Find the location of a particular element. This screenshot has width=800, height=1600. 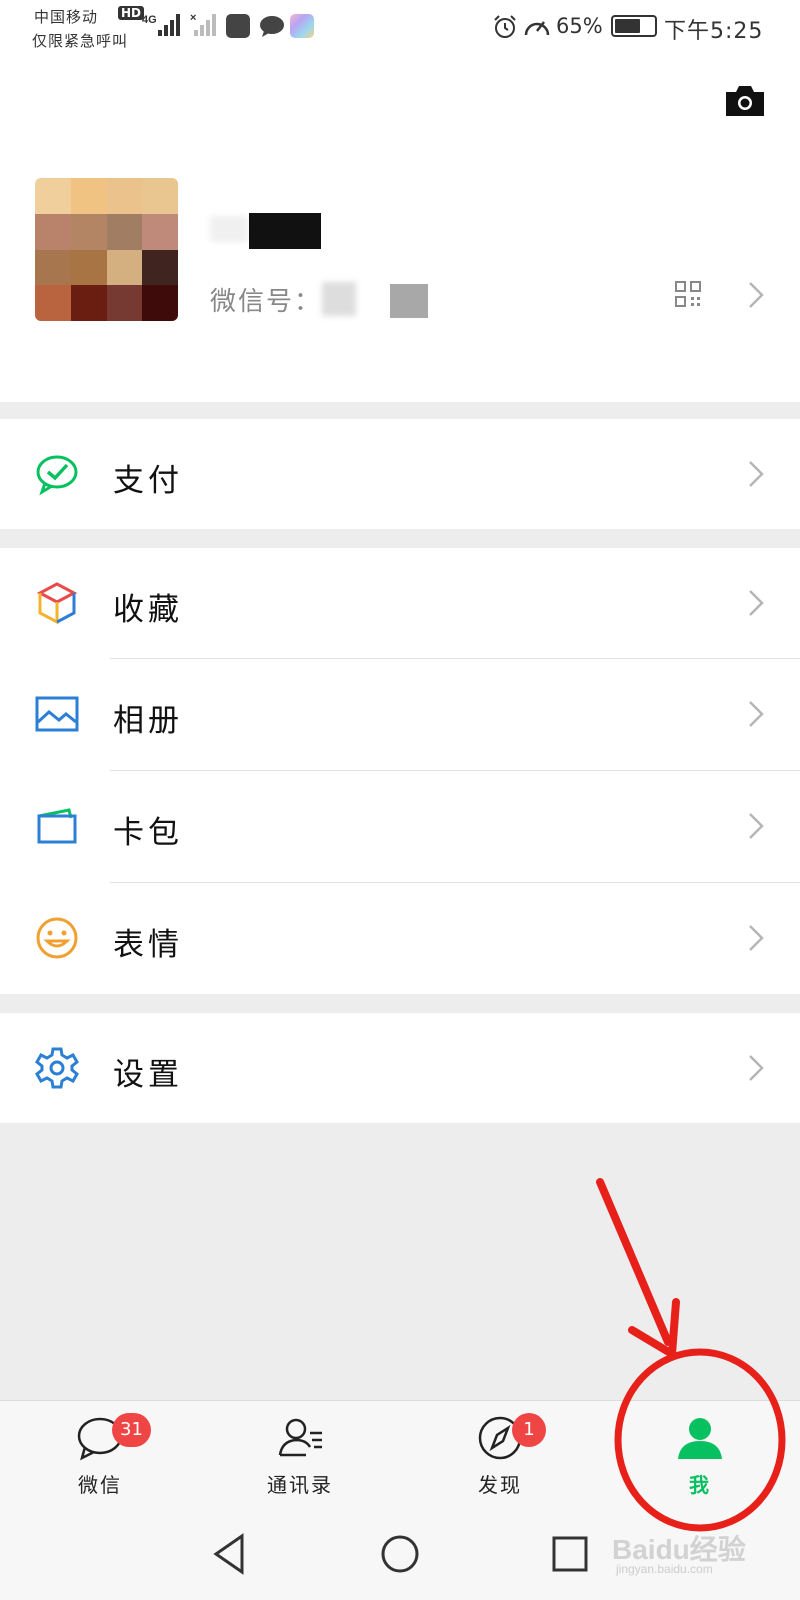

battery-percentage: 65% is located at coordinates (579, 26).